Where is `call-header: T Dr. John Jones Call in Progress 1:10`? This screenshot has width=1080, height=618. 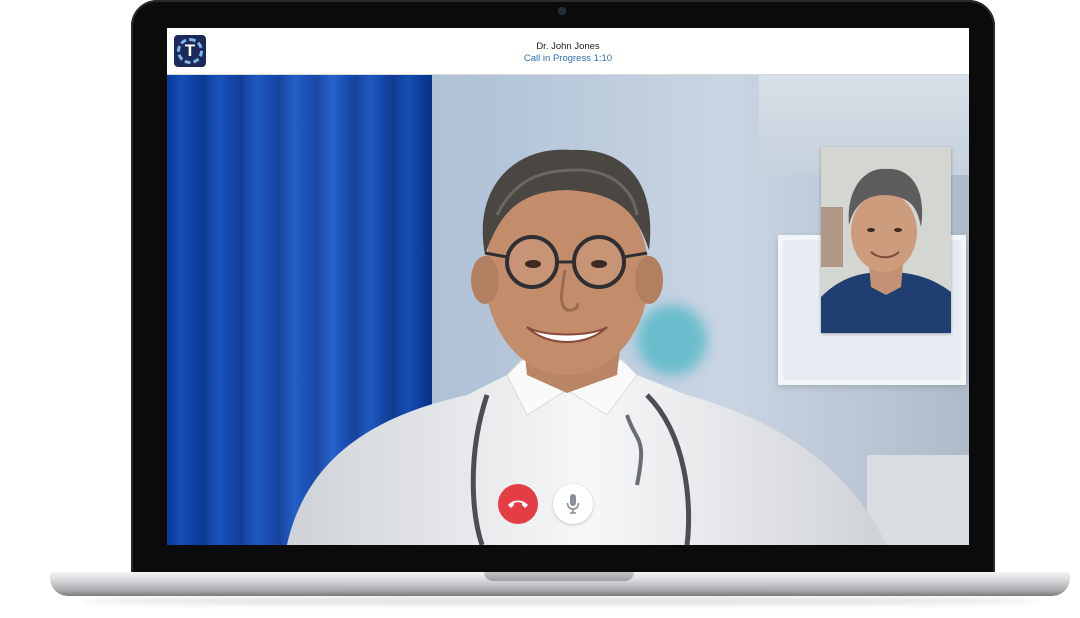 call-header: T Dr. John Jones Call in Progress 1:10 is located at coordinates (568, 51).